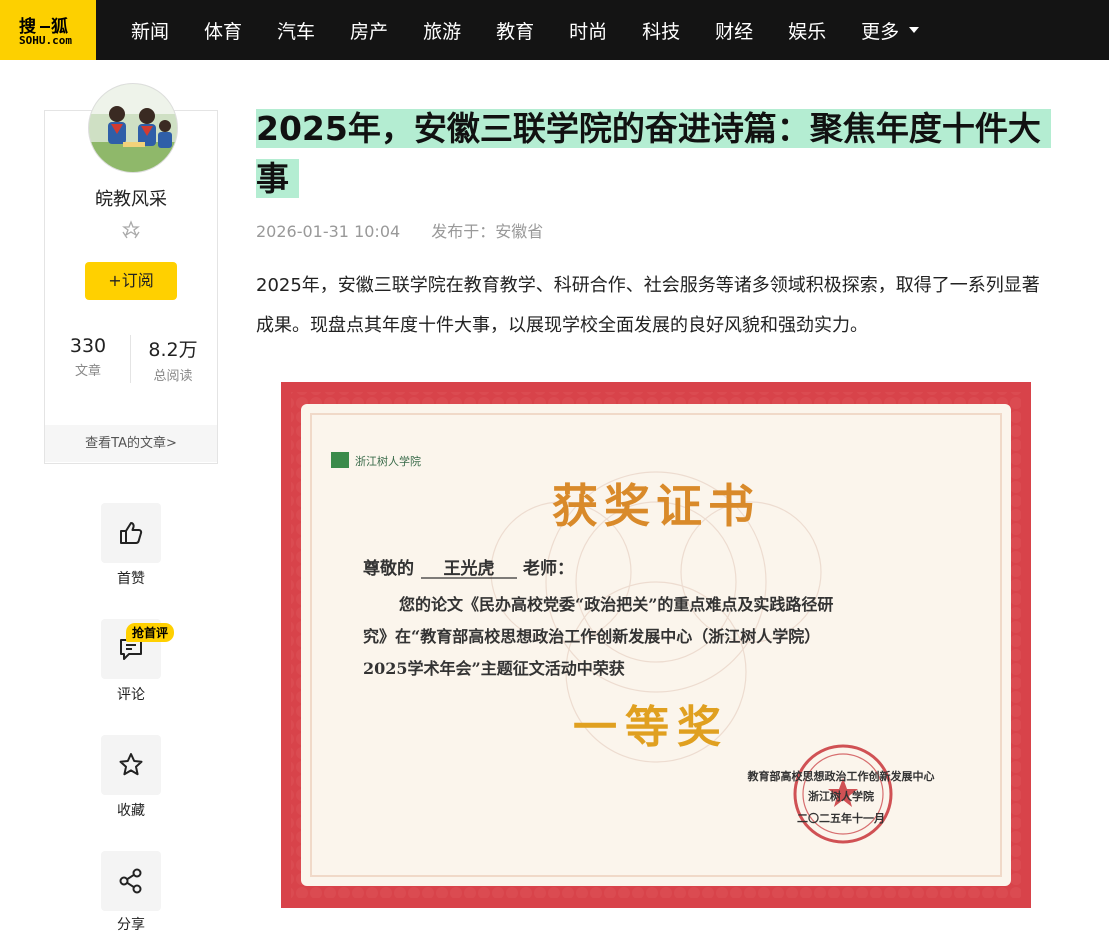  Describe the element at coordinates (841, 776) in the screenshot. I see `issuer-line1: 教育部高校思想政治工作创新发展中心` at that location.